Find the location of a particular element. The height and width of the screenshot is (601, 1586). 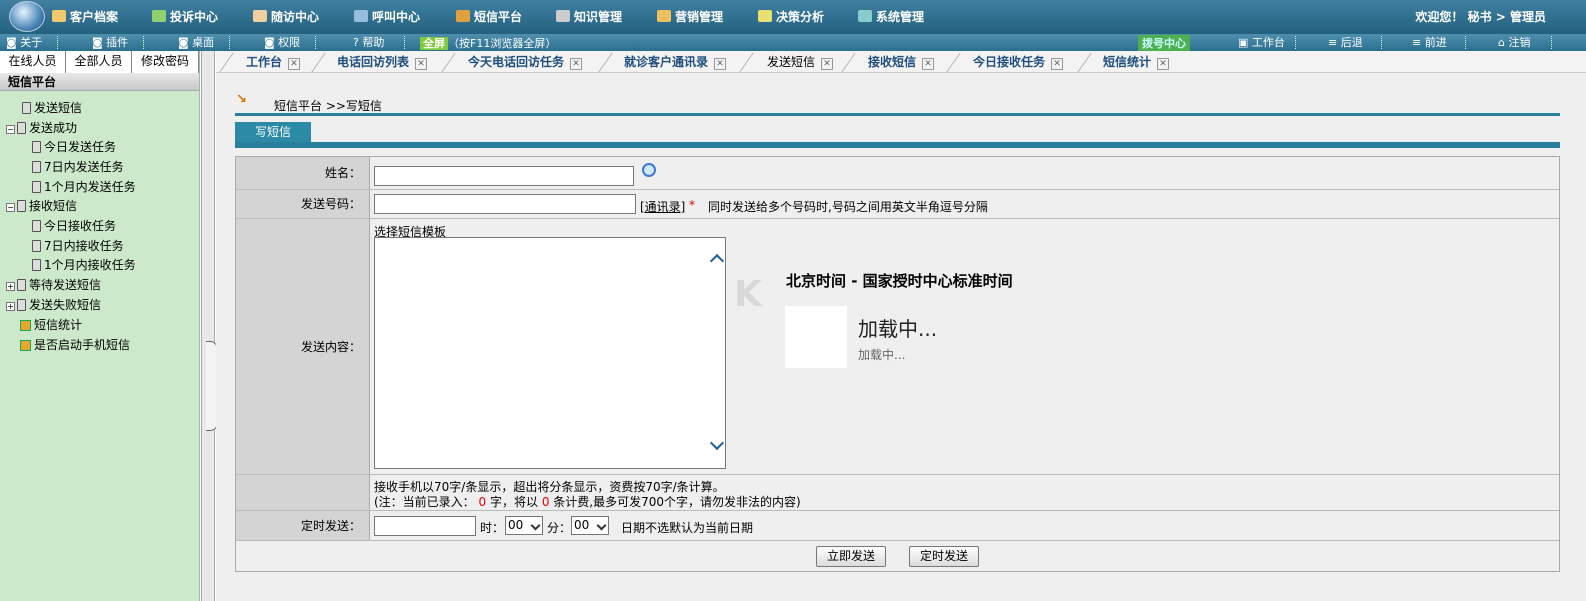

hour-select: 00 is located at coordinates (524, 525).